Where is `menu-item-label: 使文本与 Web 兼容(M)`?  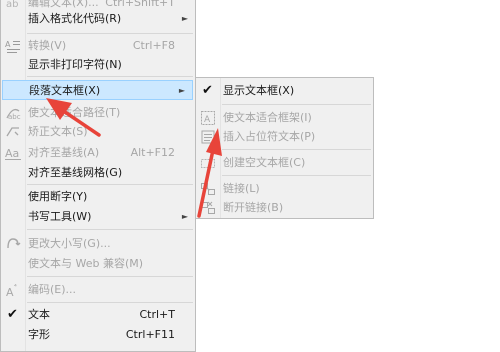
menu-item-label: 使文本与 Web 兼容(M) is located at coordinates (86, 263).